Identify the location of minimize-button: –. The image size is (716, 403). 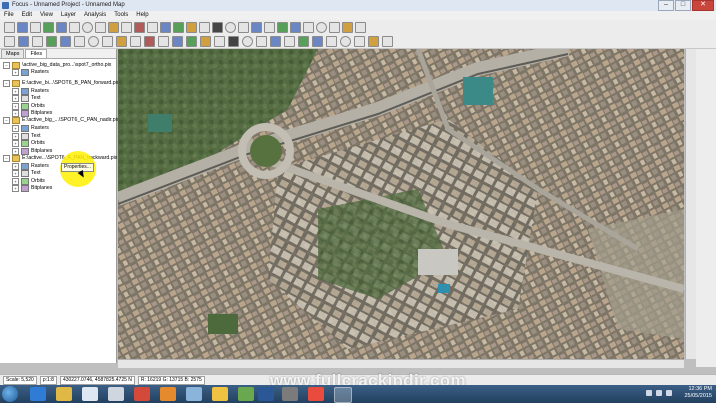
(666, 5).